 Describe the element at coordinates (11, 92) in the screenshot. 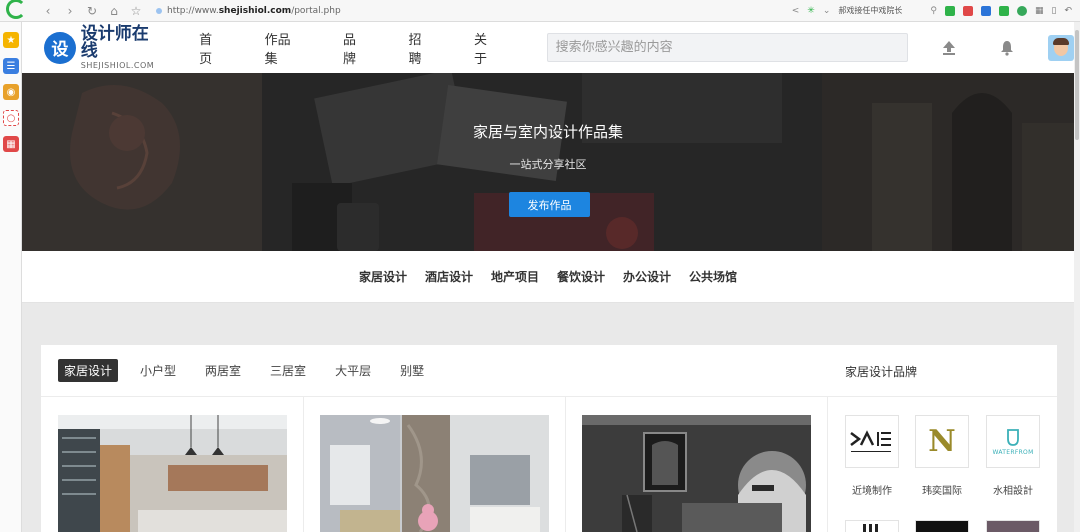

I see `weibo-icon: ◉` at that location.